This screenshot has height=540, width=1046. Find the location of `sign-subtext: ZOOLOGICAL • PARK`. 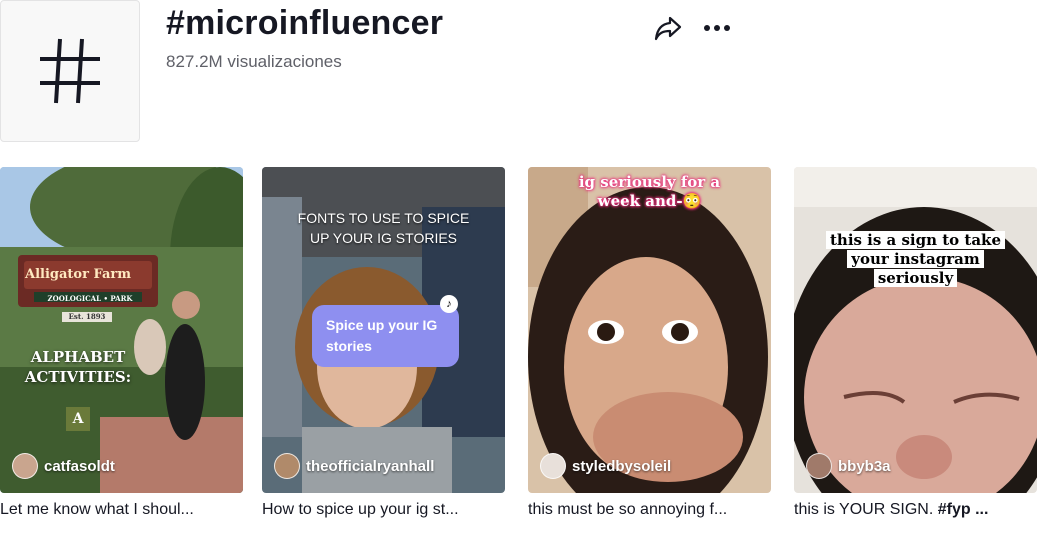

sign-subtext: ZOOLOGICAL • PARK is located at coordinates (90, 298).